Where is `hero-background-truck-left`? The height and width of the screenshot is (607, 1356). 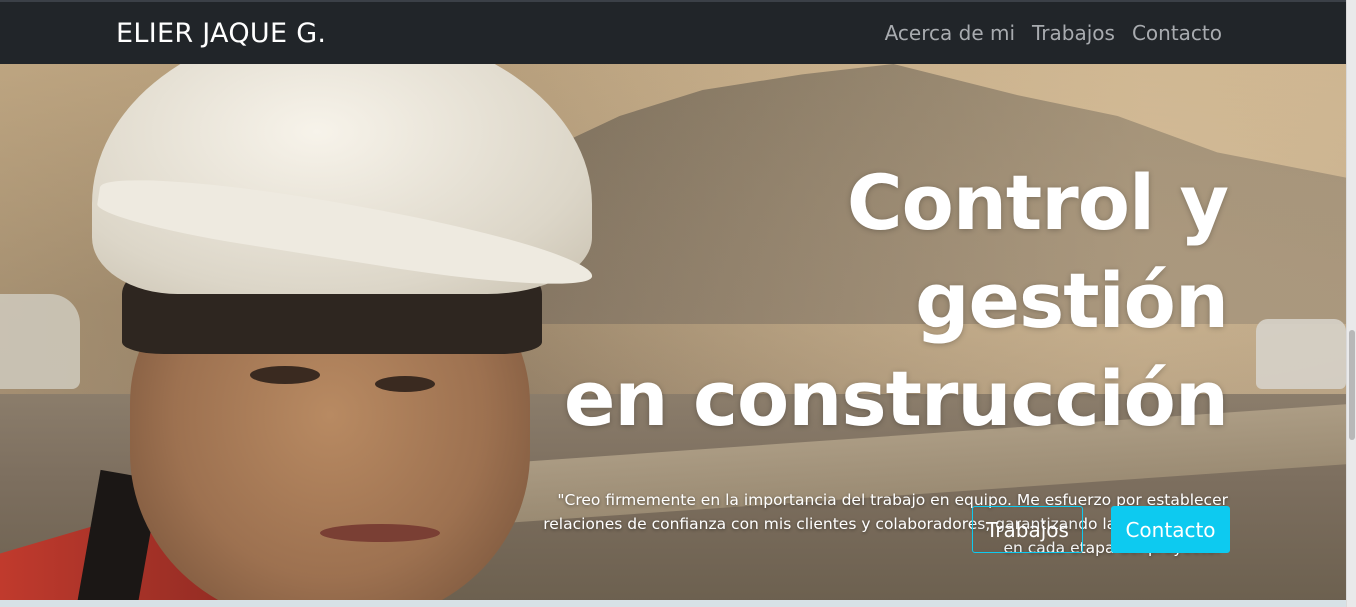
hero-background-truck-left is located at coordinates (40, 341).